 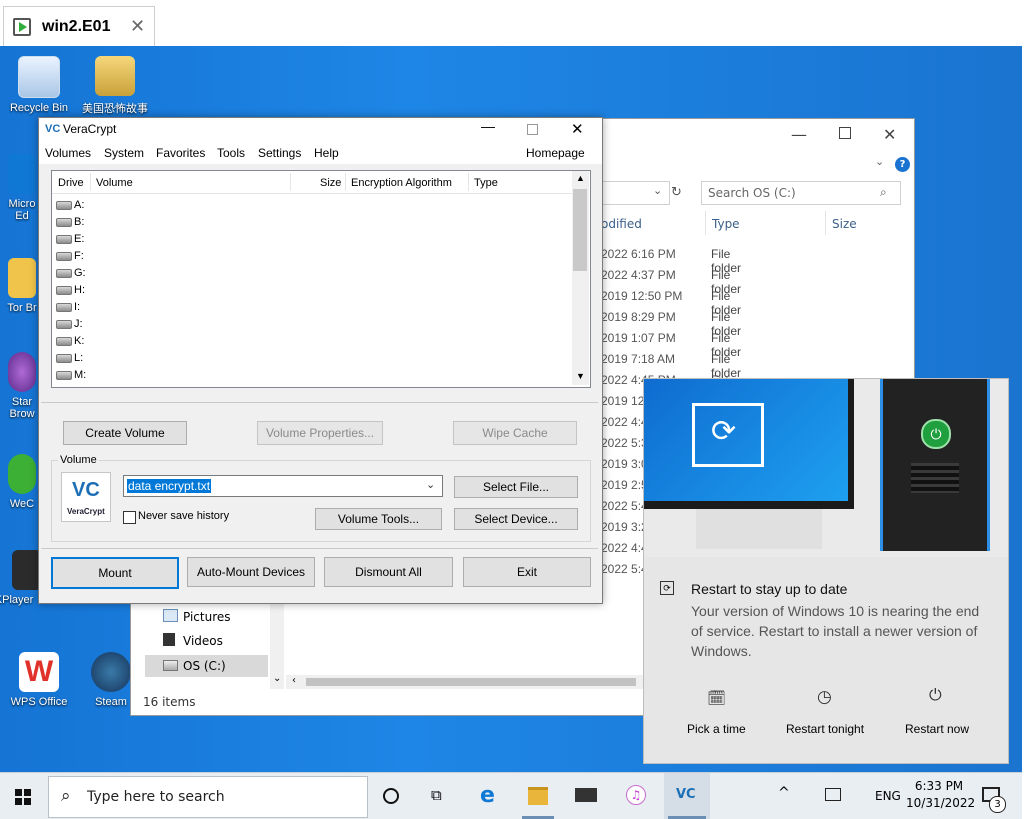 I want to click on drive-row: B:, so click(x=70, y=222).